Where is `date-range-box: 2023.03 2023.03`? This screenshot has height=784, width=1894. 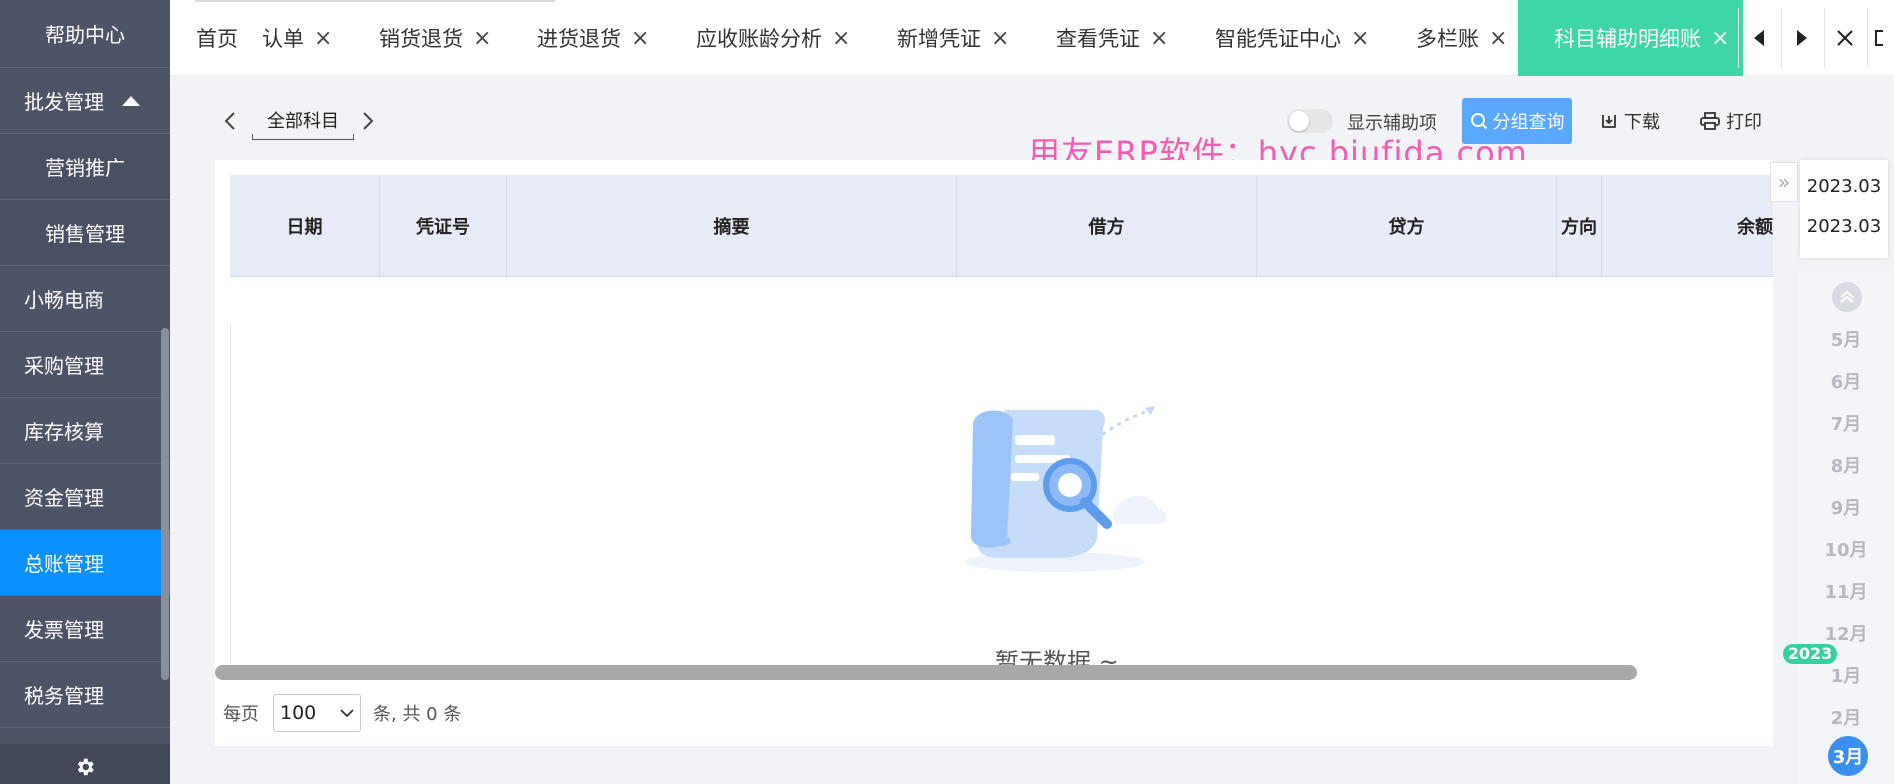 date-range-box: 2023.03 2023.03 is located at coordinates (1844, 209).